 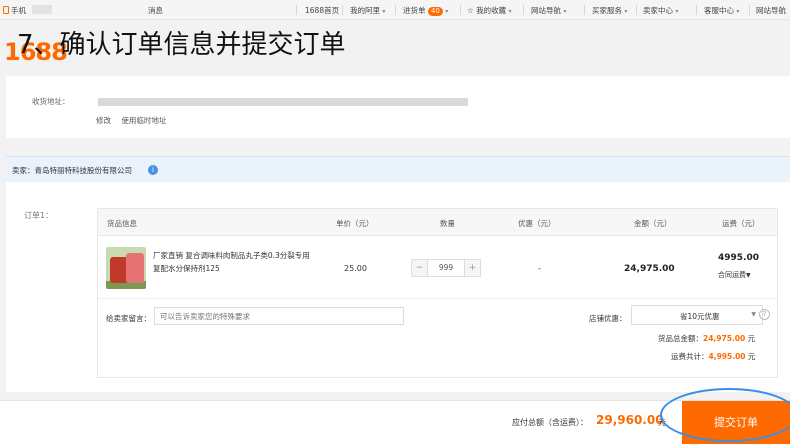 I want to click on shipping-address-panel: 收货地址： 修改 使用临时地址, so click(x=398, y=107).